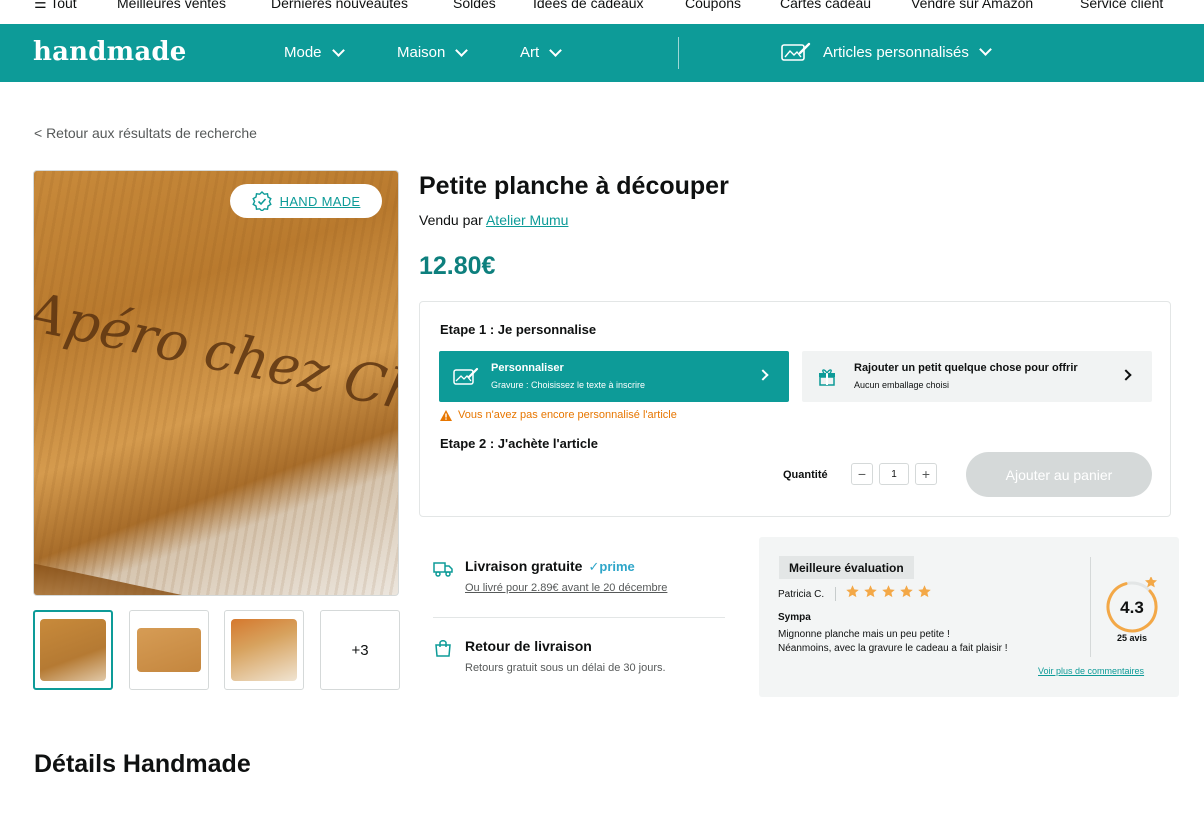 Image resolution: width=1204 pixels, height=816 pixels. What do you see at coordinates (617, 566) in the screenshot?
I see `prime-label: prime` at bounding box center [617, 566].